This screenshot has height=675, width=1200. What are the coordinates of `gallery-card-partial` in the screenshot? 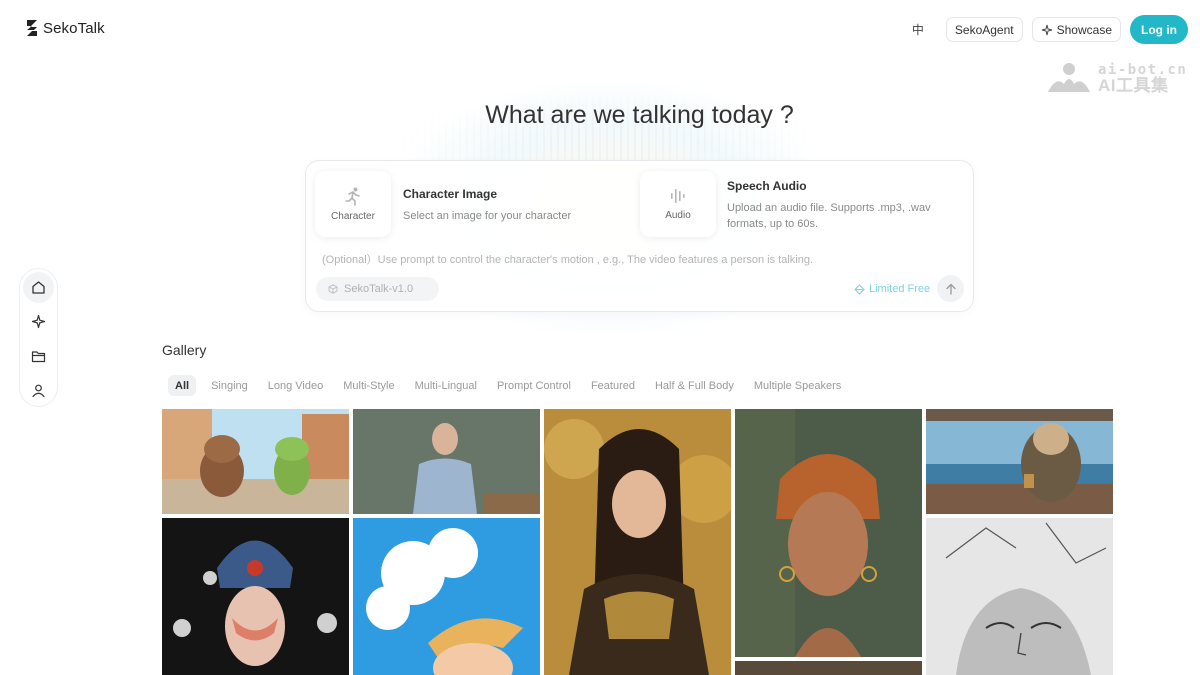 It's located at (828, 668).